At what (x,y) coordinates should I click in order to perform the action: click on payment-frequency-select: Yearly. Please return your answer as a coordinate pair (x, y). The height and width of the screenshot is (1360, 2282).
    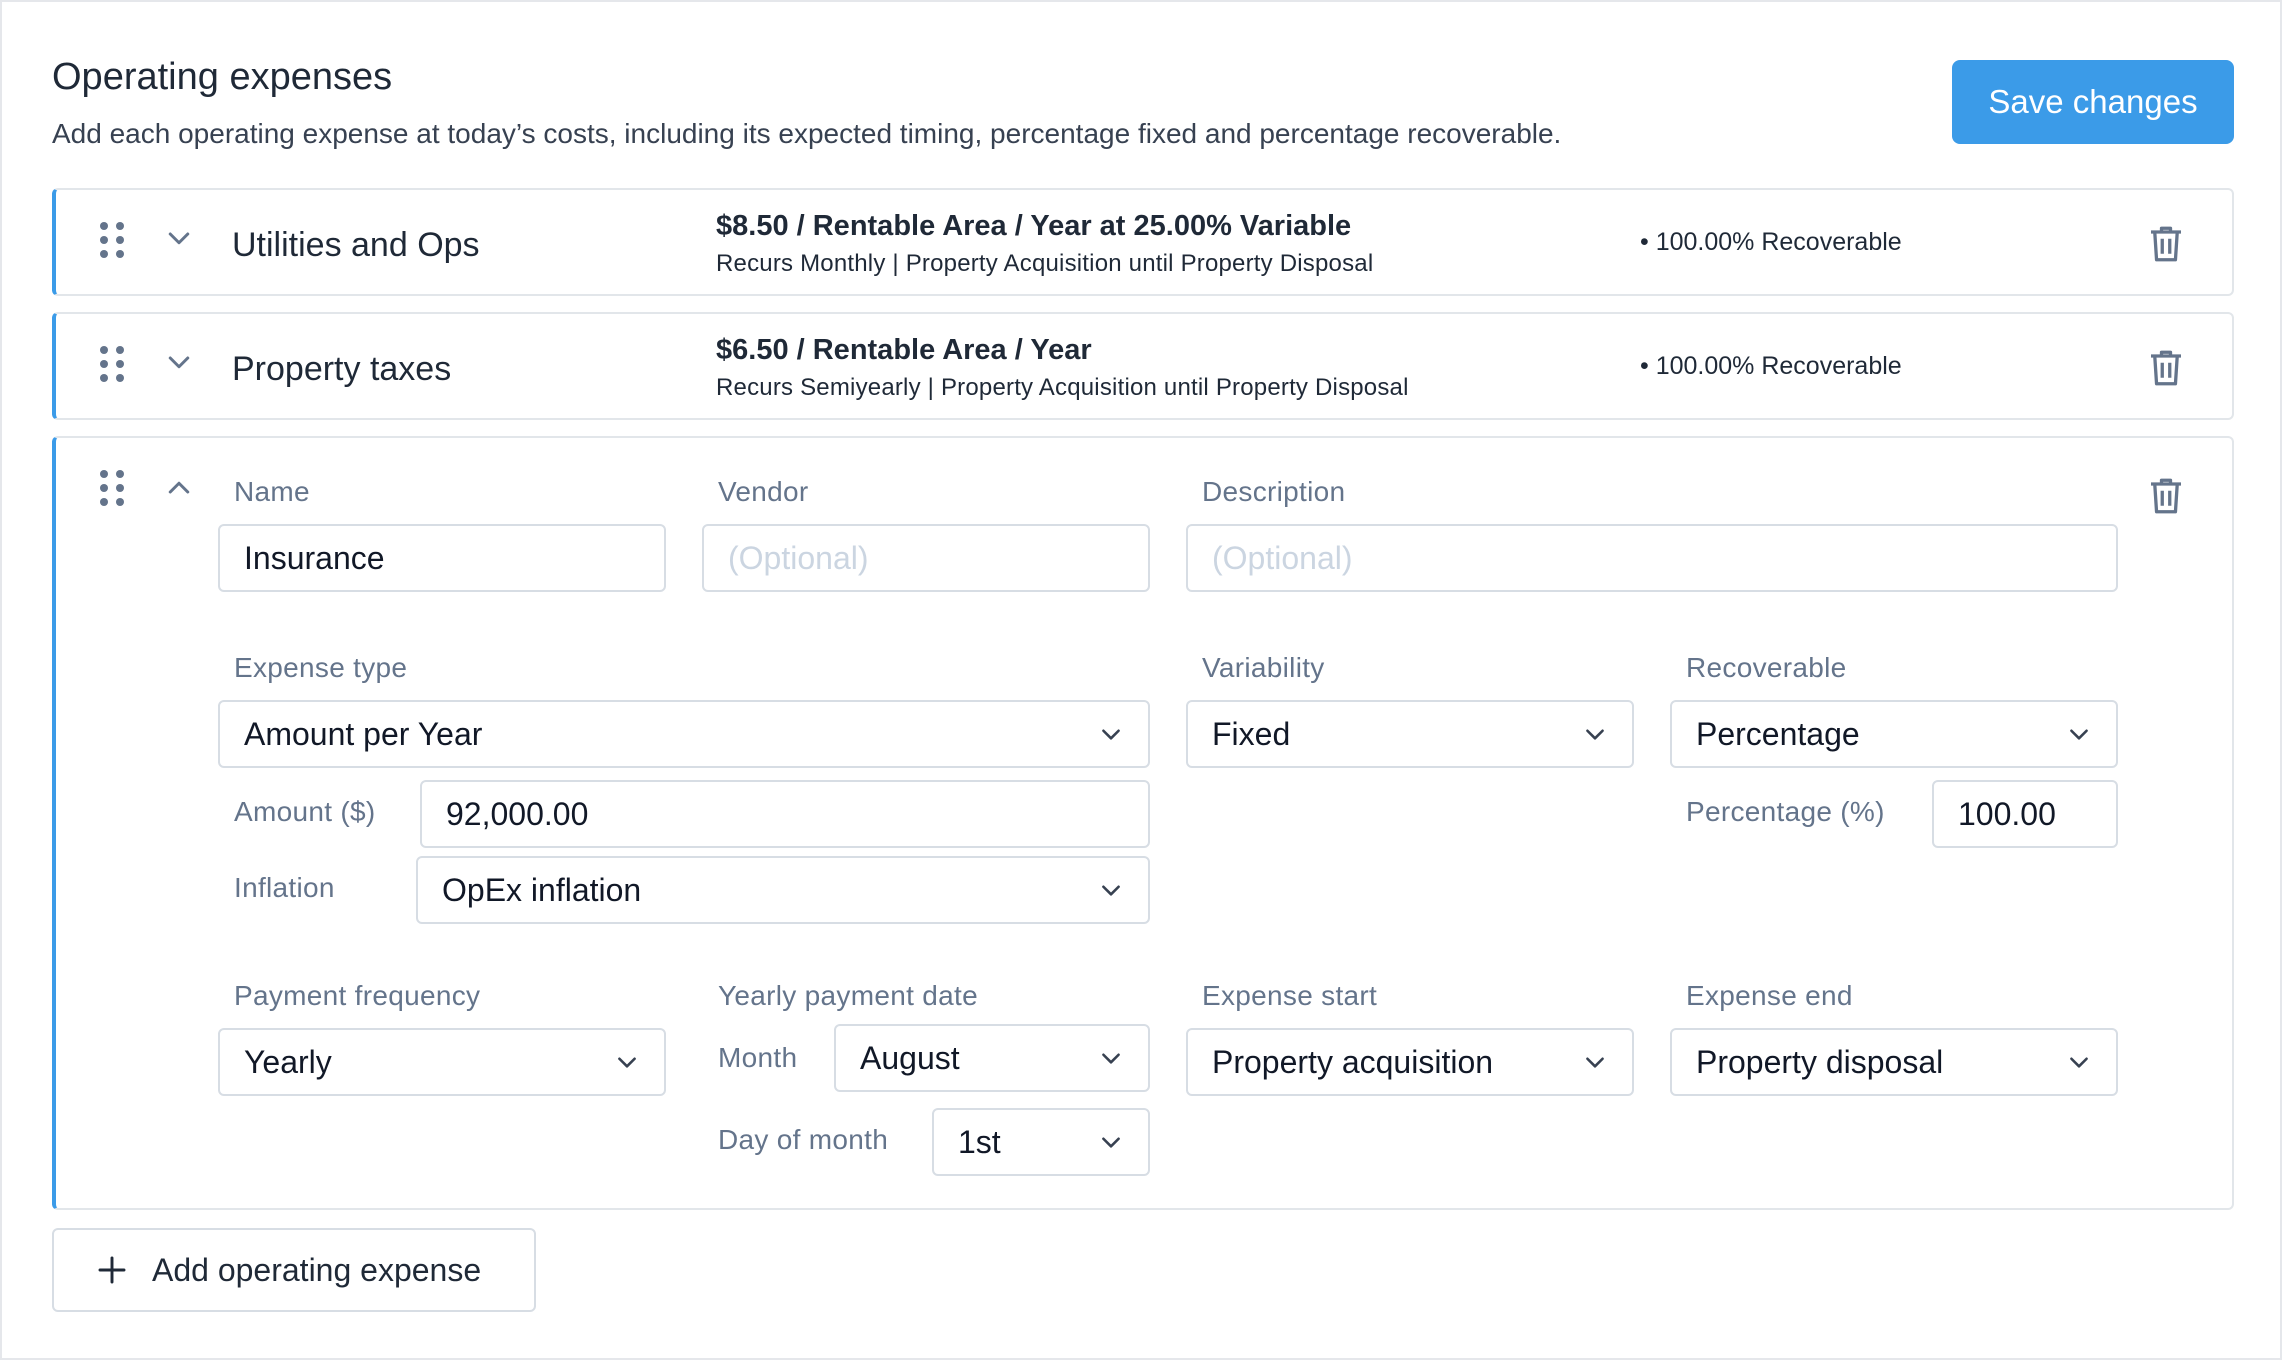
    Looking at the image, I should click on (442, 1062).